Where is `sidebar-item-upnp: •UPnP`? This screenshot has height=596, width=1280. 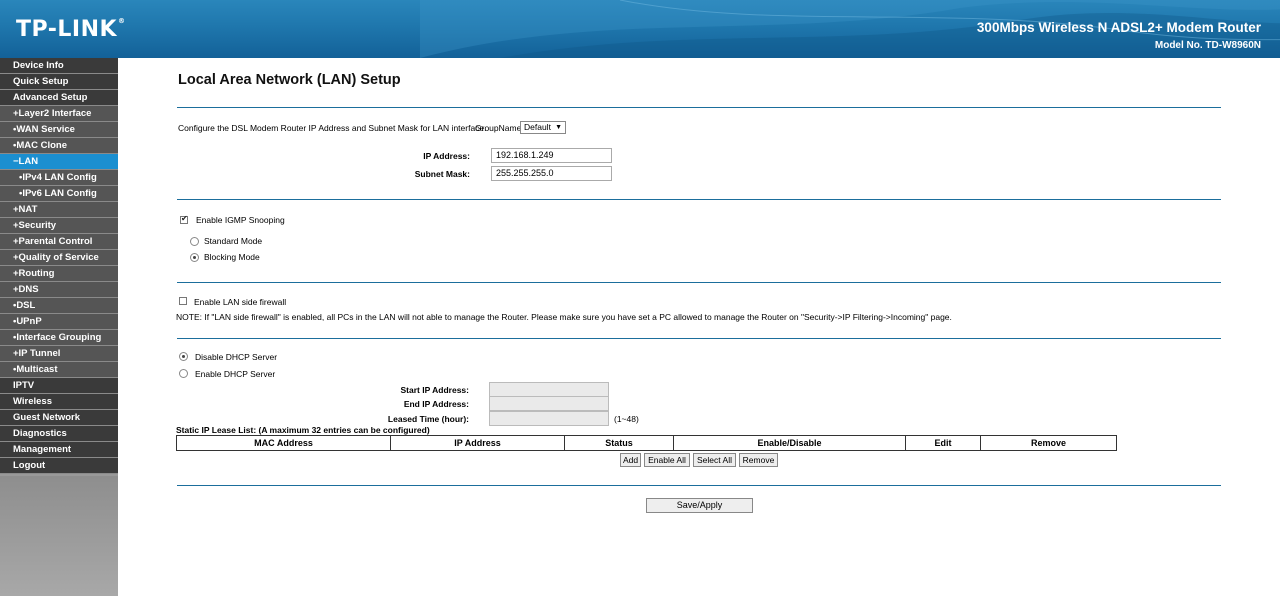
sidebar-item-upnp: •UPnP is located at coordinates (59, 322).